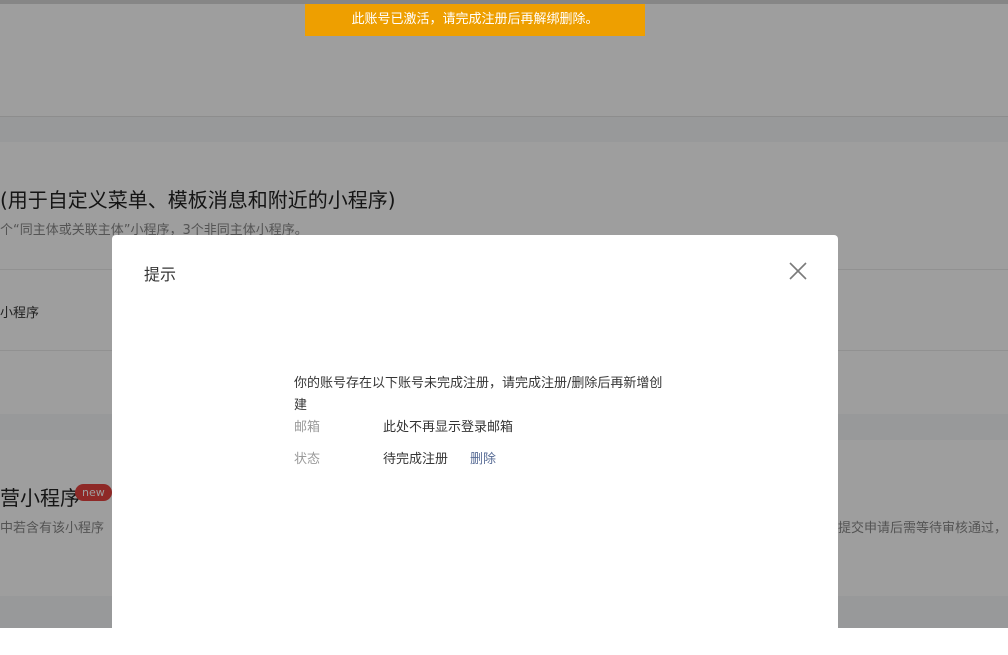 This screenshot has width=1008, height=655. I want to click on info-value: 此处不再显示登录邮箱, so click(448, 427).